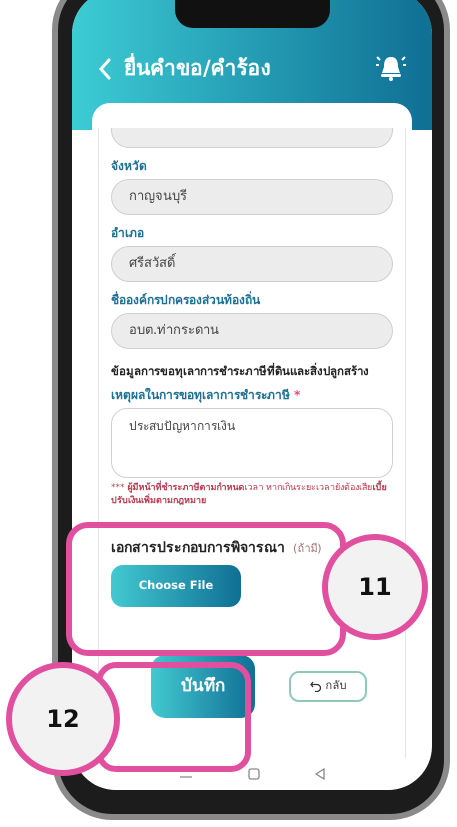 This screenshot has height=827, width=457. What do you see at coordinates (307, 549) in the screenshot?
I see `optional-note: (ถ้ามี)` at bounding box center [307, 549].